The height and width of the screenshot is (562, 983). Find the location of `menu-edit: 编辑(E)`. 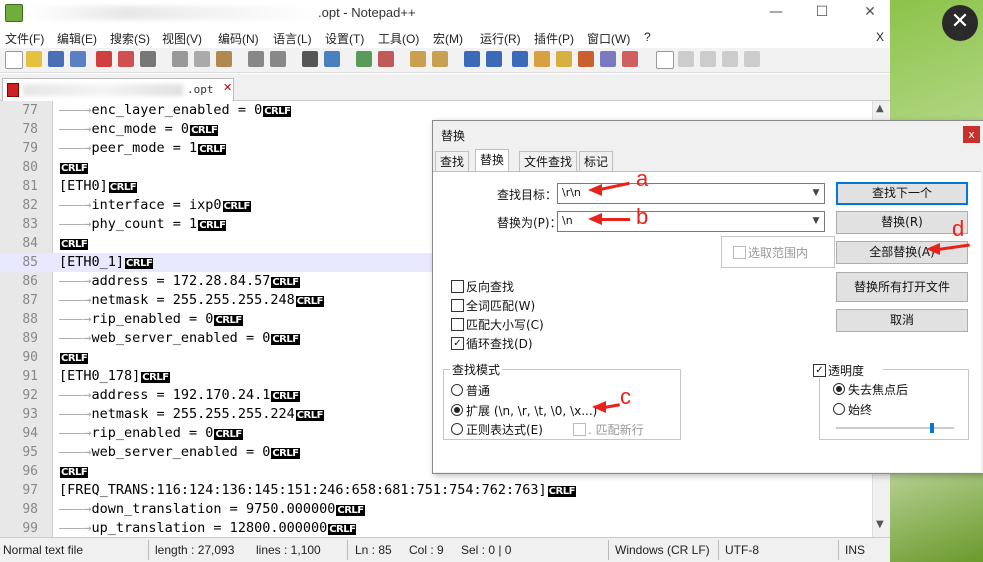

menu-edit: 编辑(E) is located at coordinates (77, 38).